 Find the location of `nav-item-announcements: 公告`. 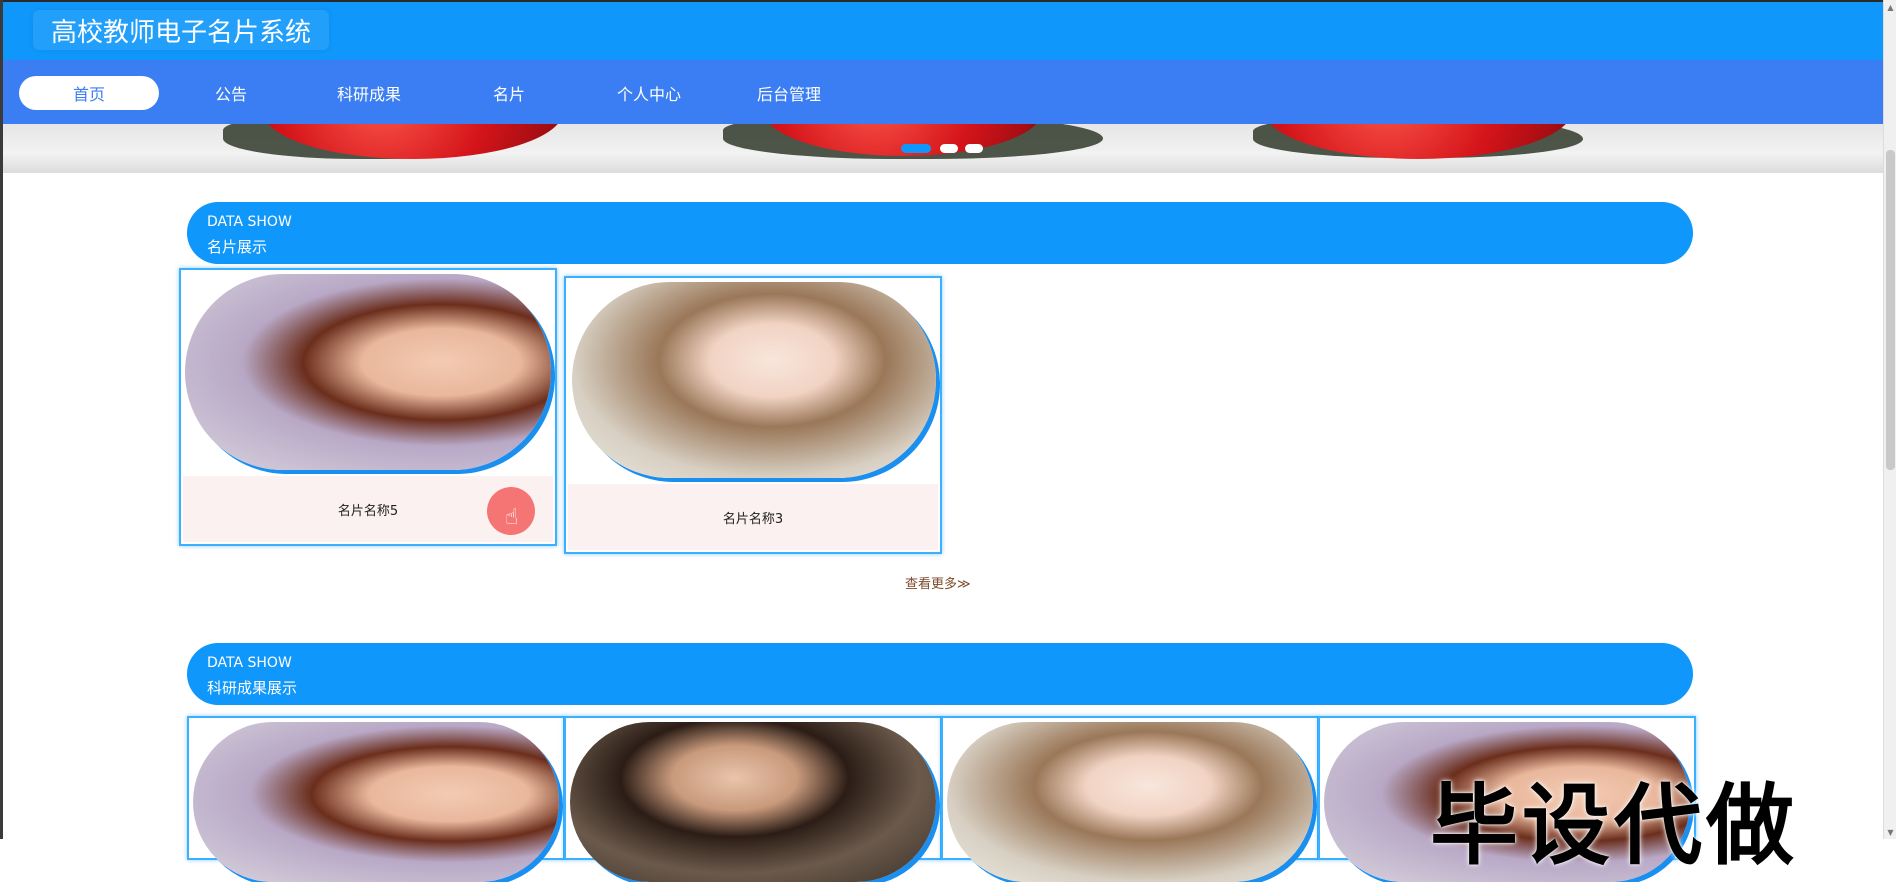

nav-item-announcements: 公告 is located at coordinates (231, 93).